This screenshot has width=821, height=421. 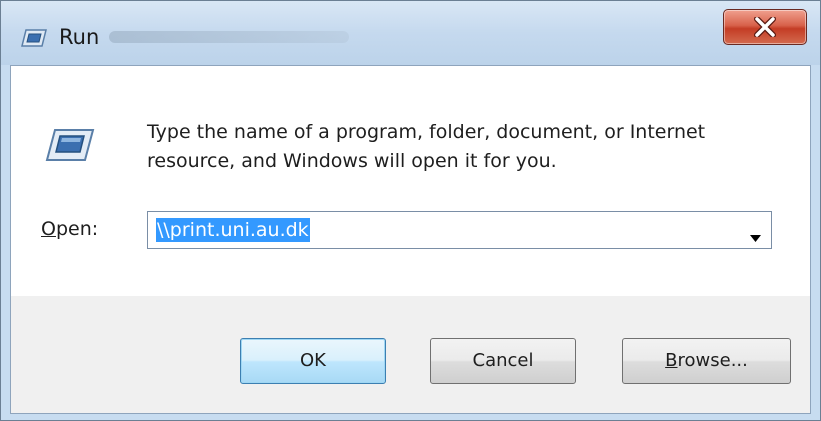 What do you see at coordinates (229, 37) in the screenshot?
I see `blurred-title-text` at bounding box center [229, 37].